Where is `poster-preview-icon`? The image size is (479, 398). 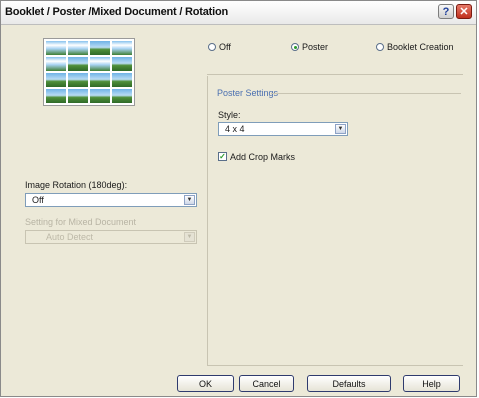 poster-preview-icon is located at coordinates (89, 72).